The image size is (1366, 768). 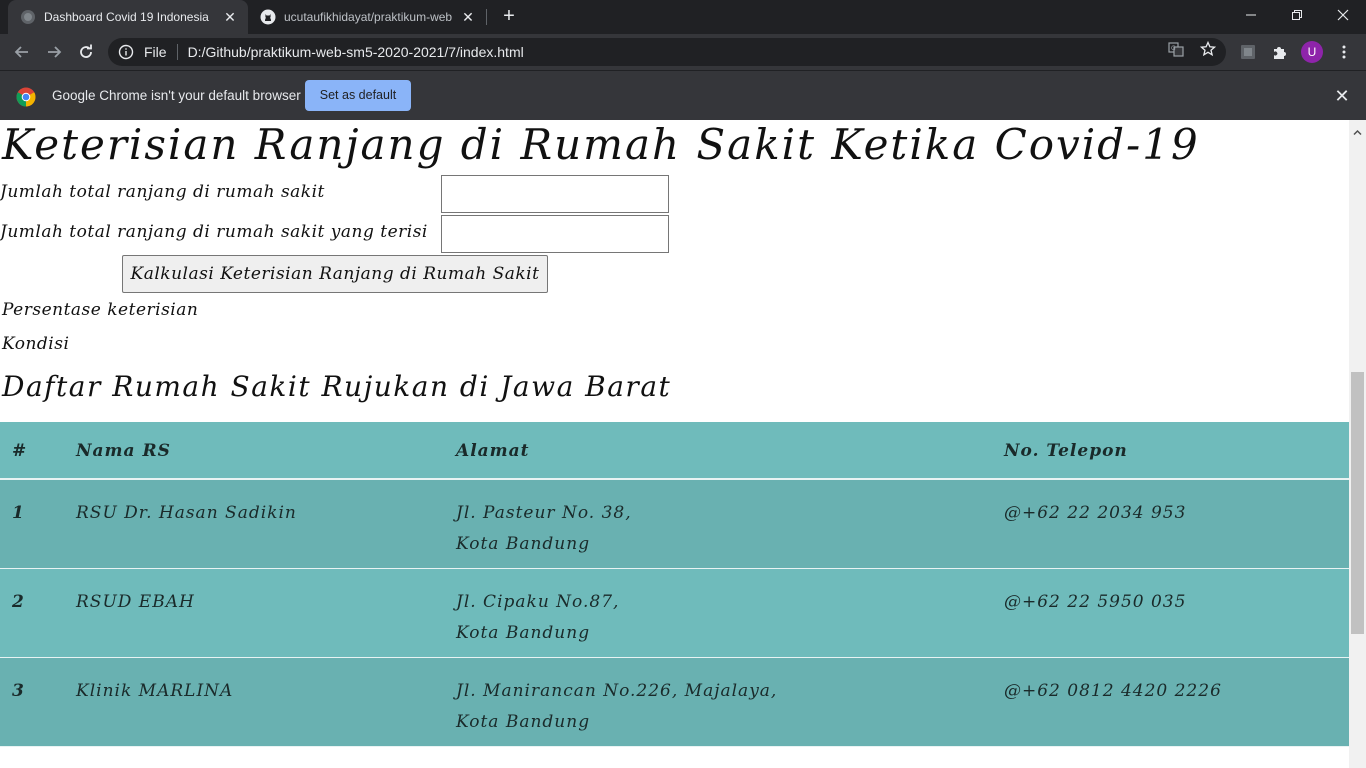 I want to click on filled-beds-input, so click(x=555, y=234).